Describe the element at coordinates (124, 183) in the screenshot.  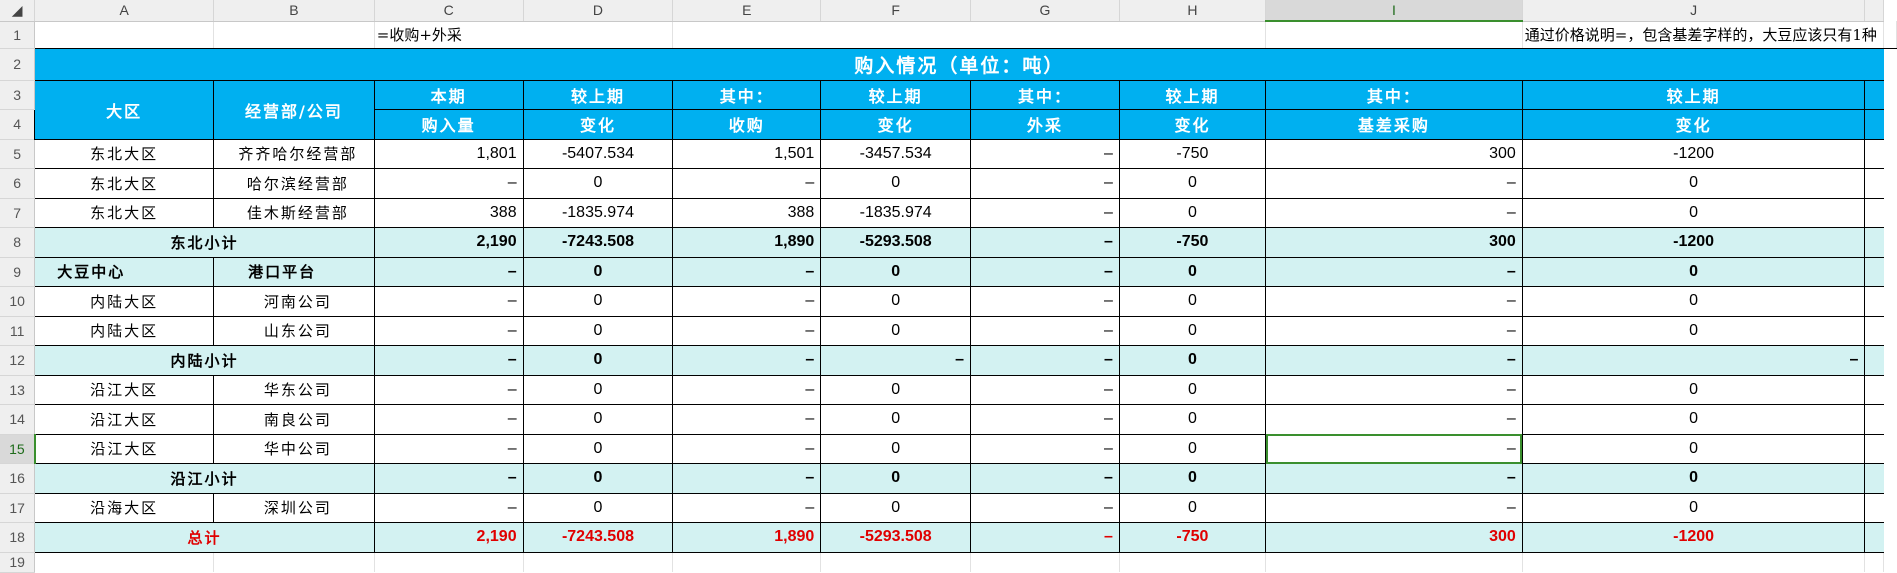
I see `region-cell: 东北大区` at that location.